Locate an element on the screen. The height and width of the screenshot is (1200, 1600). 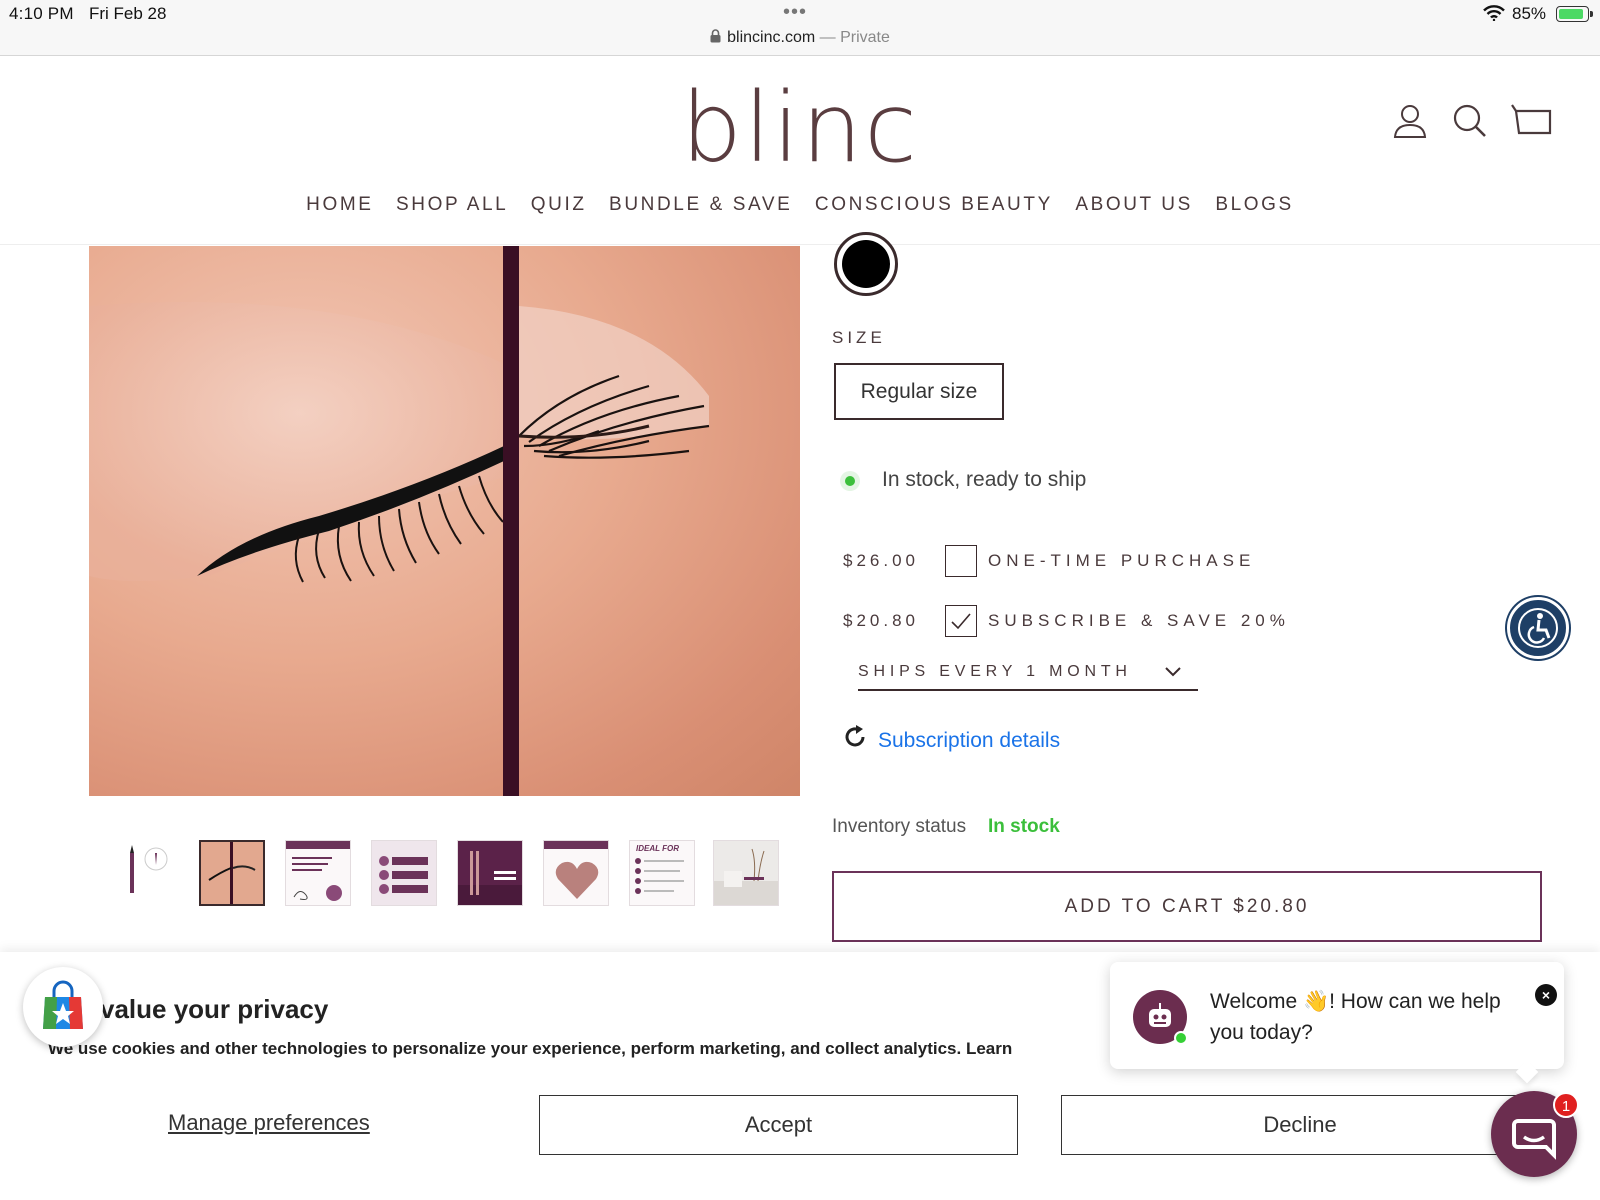
ships-frequency-select: SHIPS EVERY 1 MONTH is located at coordinates (1028, 671).